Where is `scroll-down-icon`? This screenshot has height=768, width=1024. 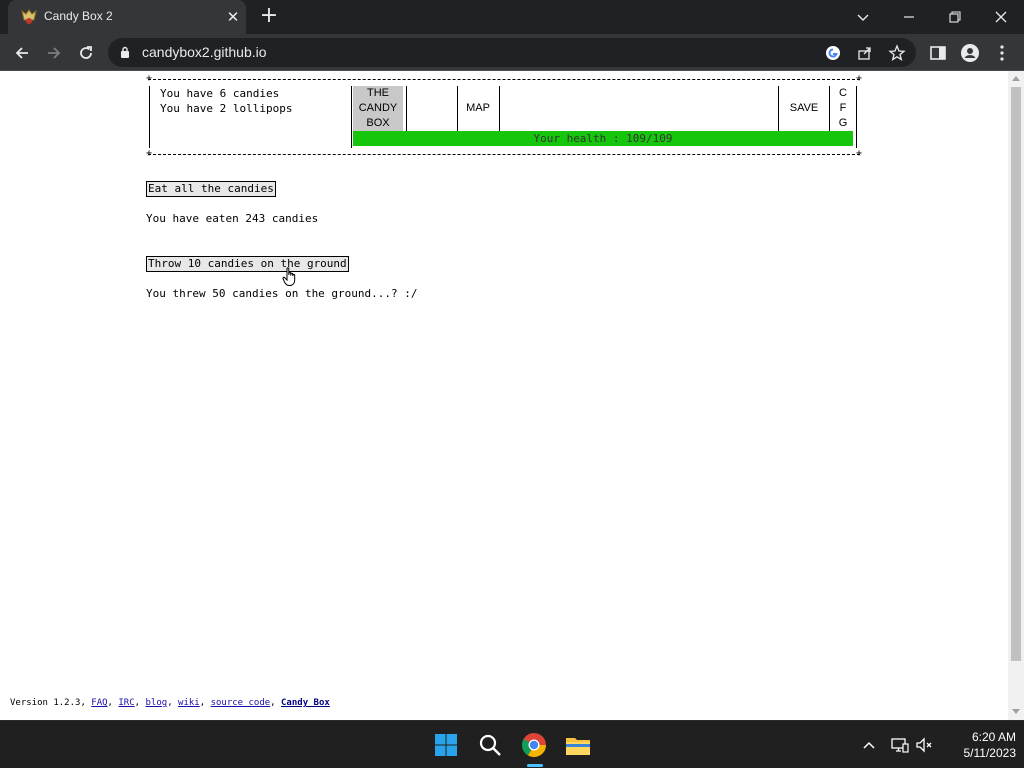
scroll-down-icon is located at coordinates (1016, 711).